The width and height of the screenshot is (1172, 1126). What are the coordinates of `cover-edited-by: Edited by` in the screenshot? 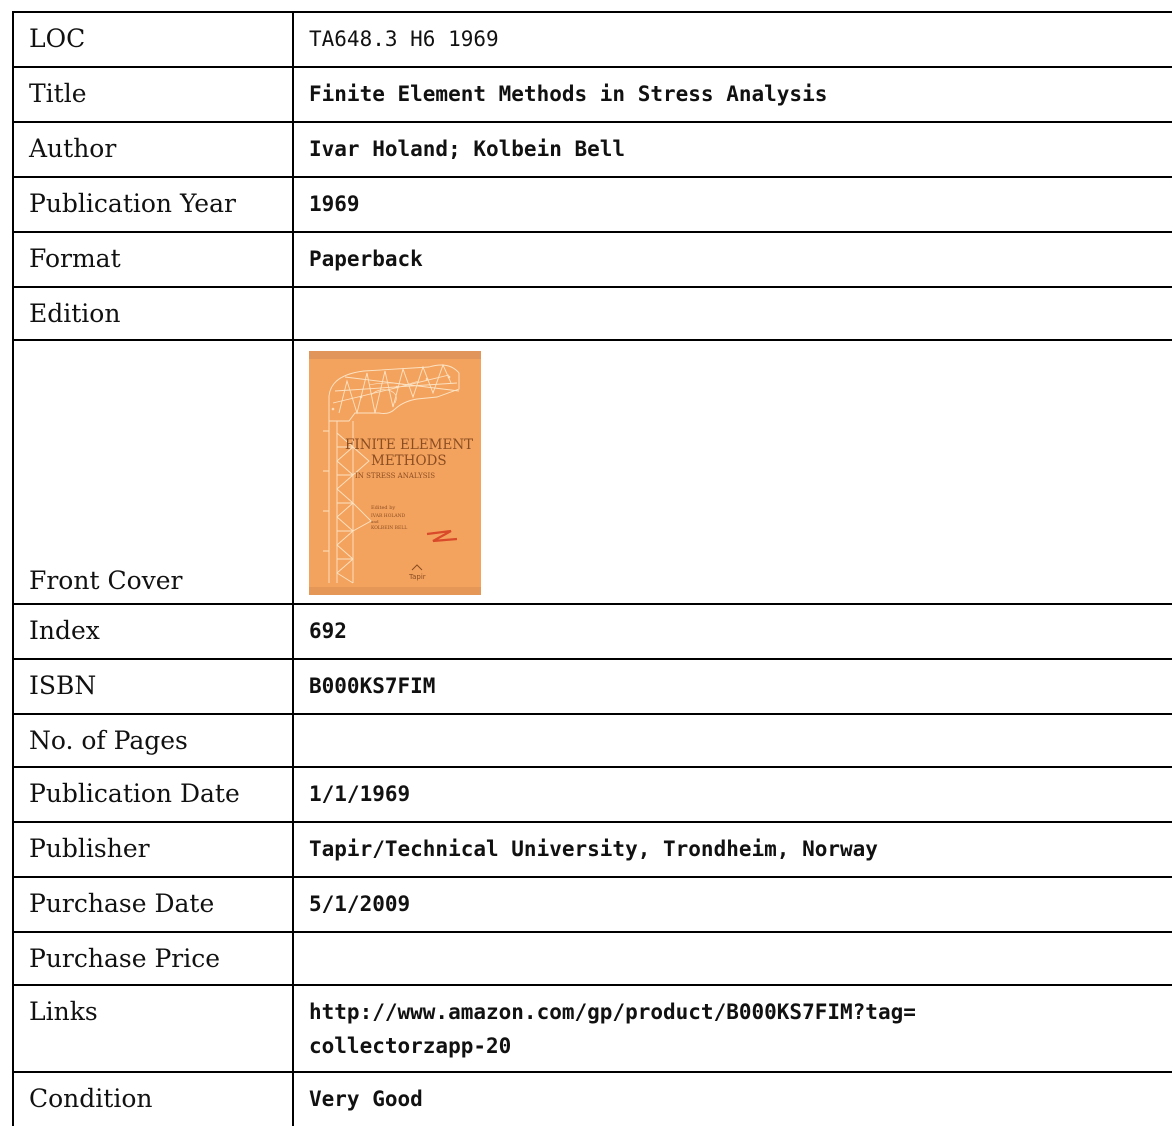 It's located at (383, 508).